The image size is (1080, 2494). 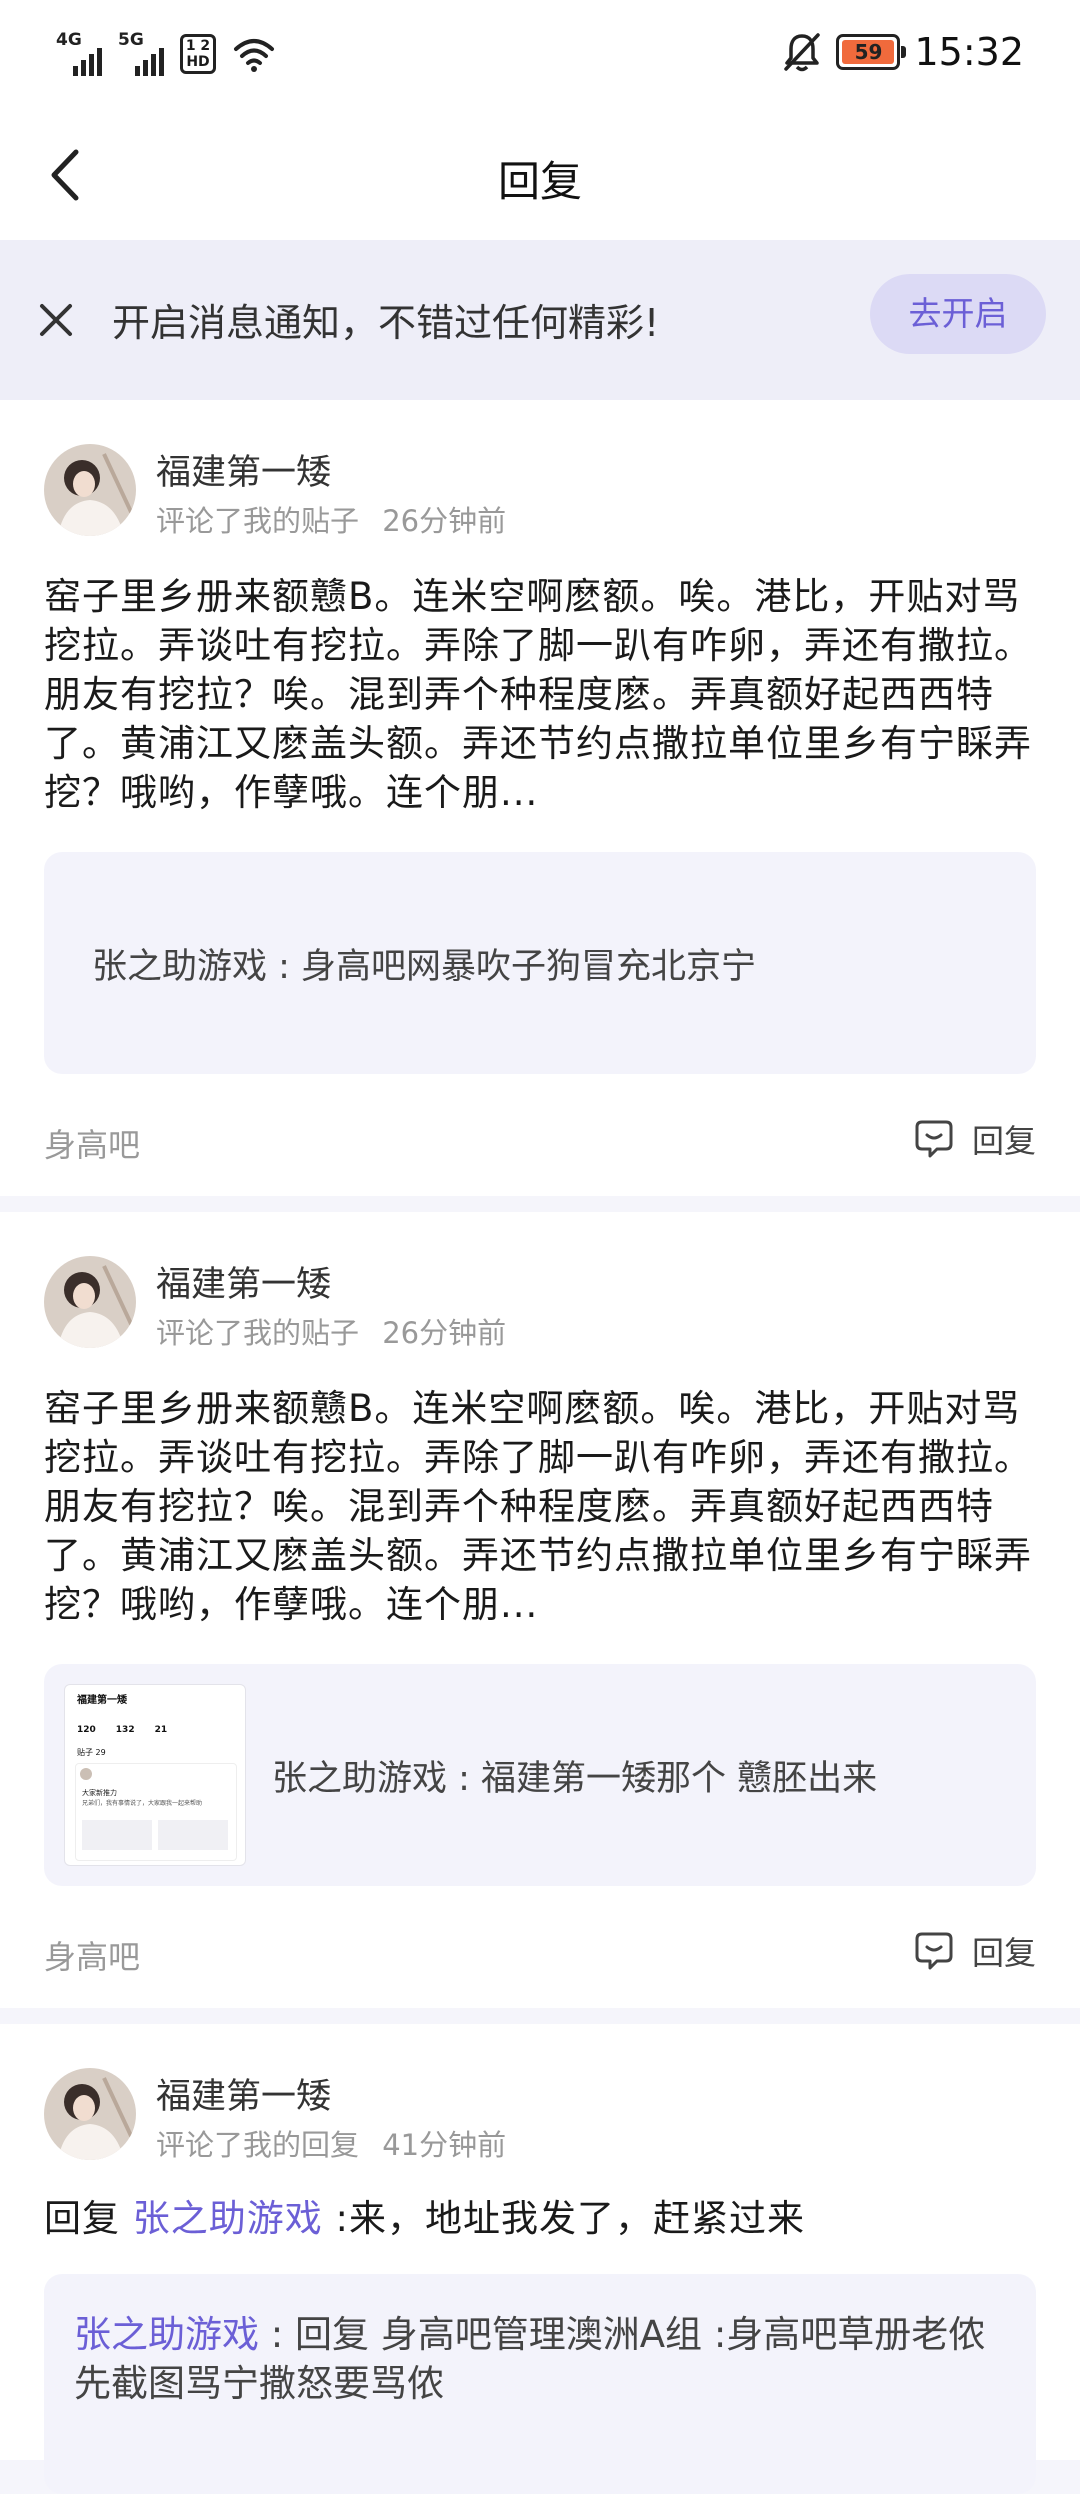 I want to click on battery-icon: 59, so click(x=871, y=52).